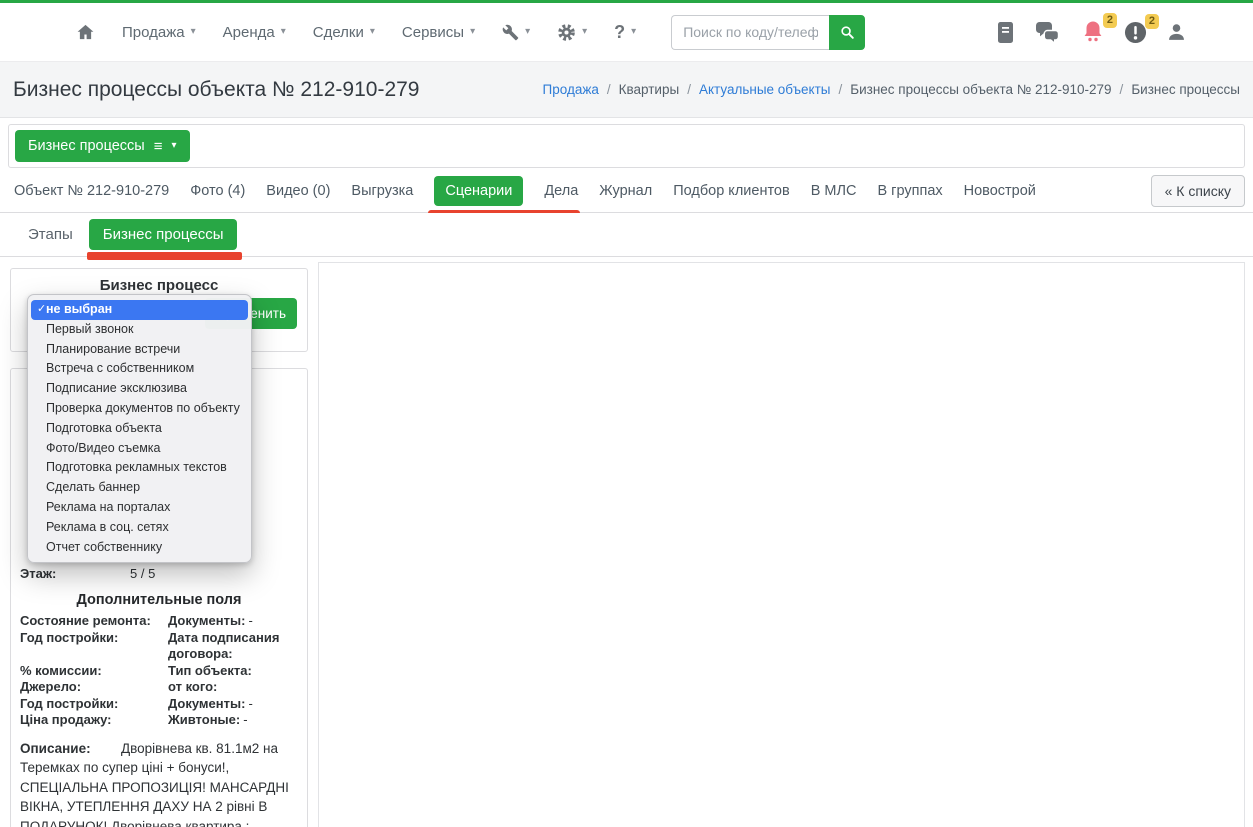 Image resolution: width=1253 pixels, height=827 pixels. What do you see at coordinates (143, 573) in the screenshot?
I see `floor-value: 5 / 5` at bounding box center [143, 573].